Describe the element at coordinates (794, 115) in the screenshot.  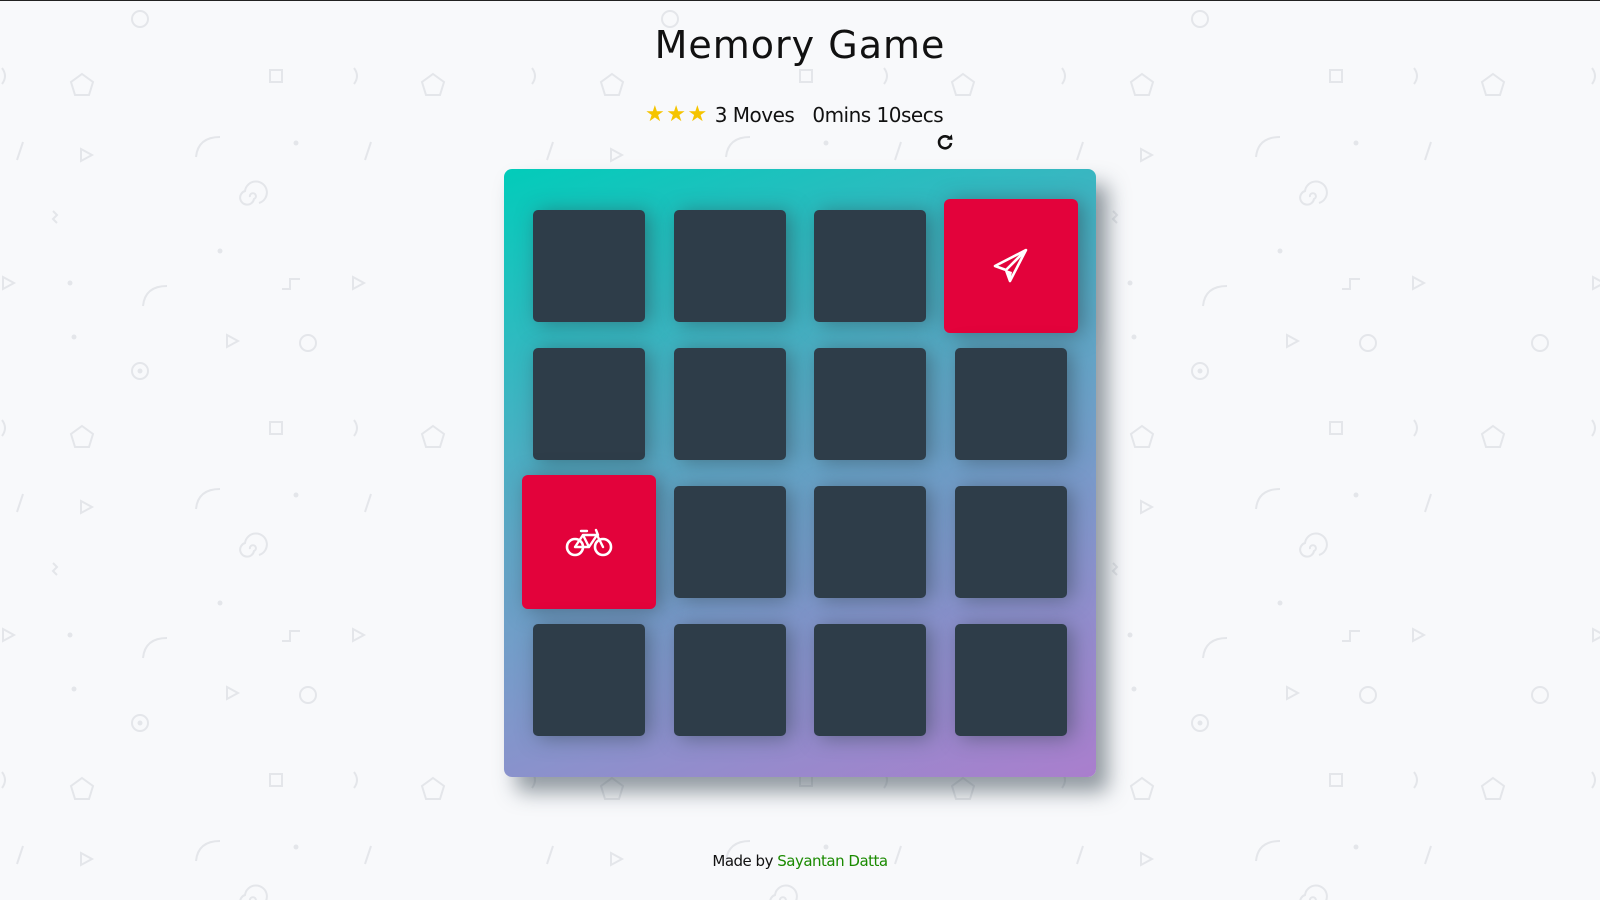
I see `score-panel: ★ ★ ★ 3 Moves 0mins 10secs` at that location.